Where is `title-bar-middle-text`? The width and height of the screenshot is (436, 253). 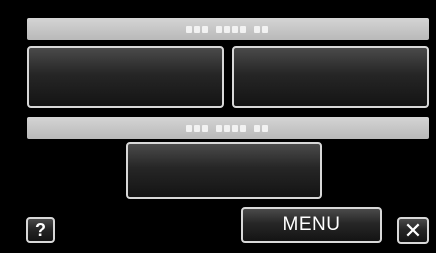 title-bar-middle-text is located at coordinates (228, 128).